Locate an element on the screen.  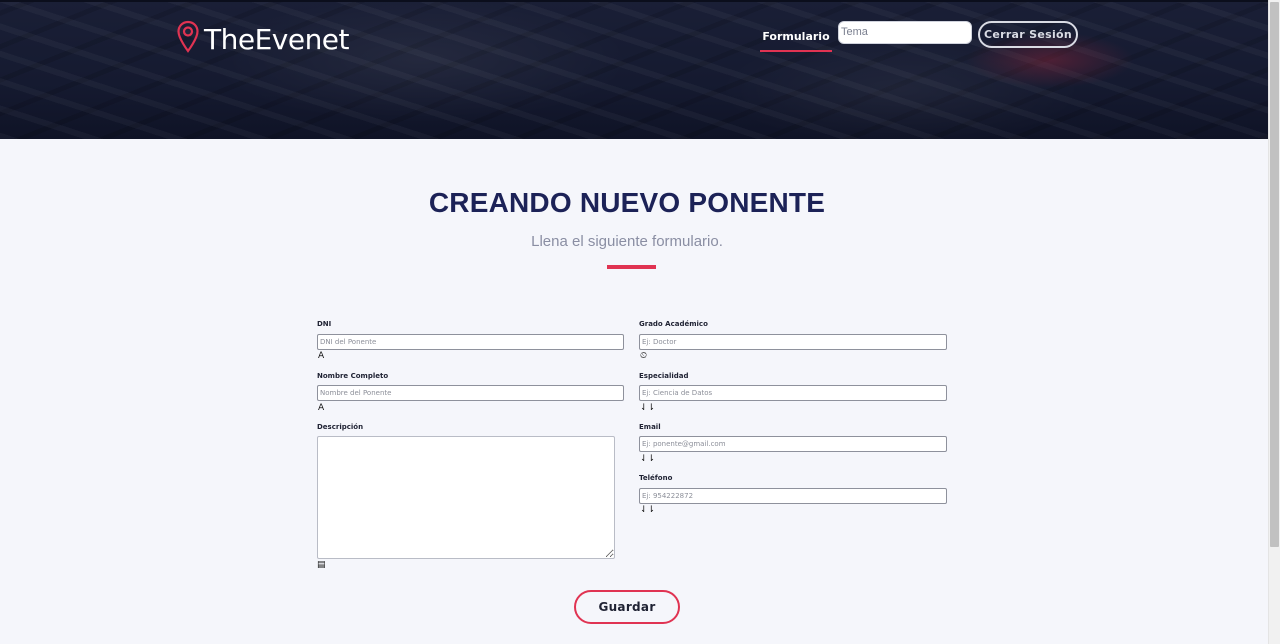
telefono-field is located at coordinates (793, 496).